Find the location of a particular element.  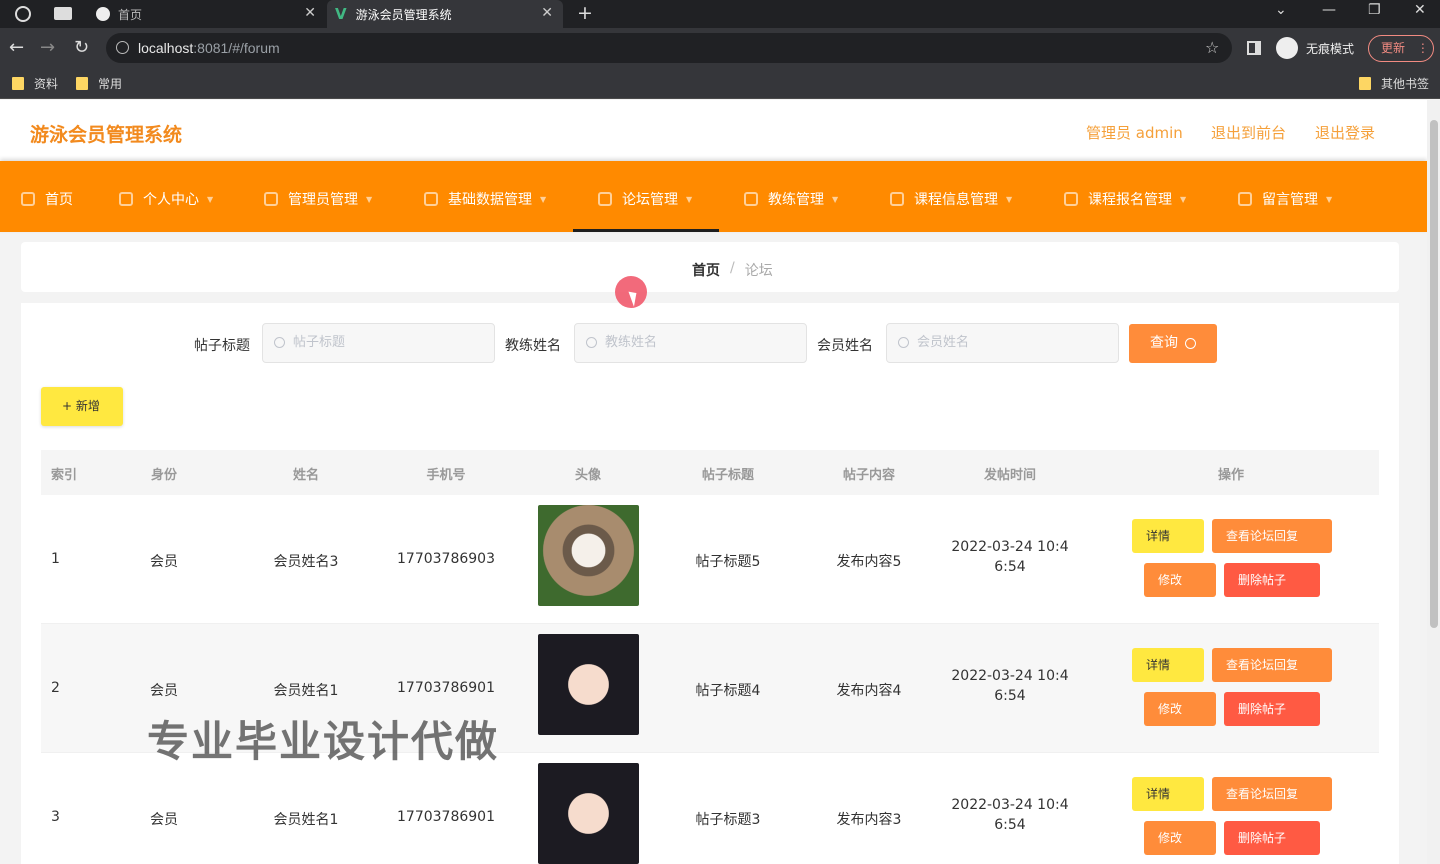

browser-tab-active: V 游泳会员管理系统 ✕ is located at coordinates (445, 14).